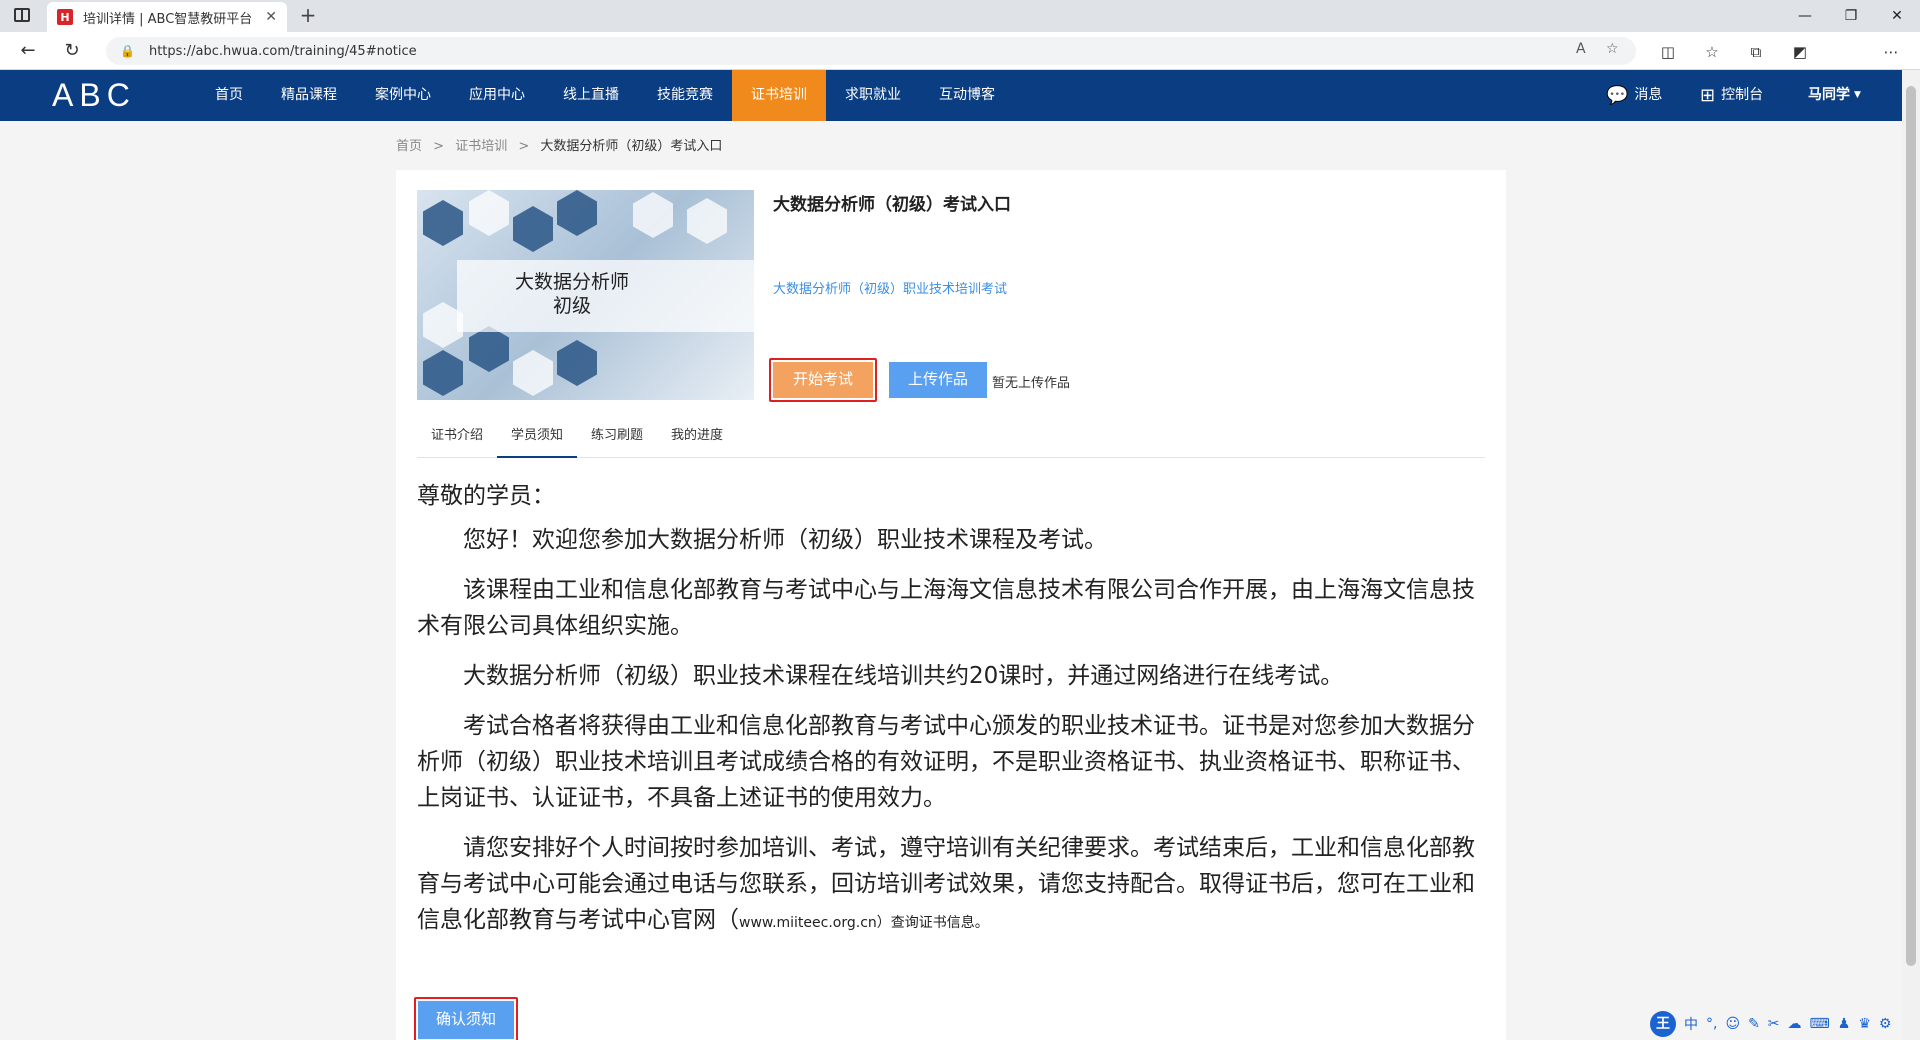 Image resolution: width=1920 pixels, height=1040 pixels. What do you see at coordinates (309, 95) in the screenshot?
I see `nav-item-courses: 精品课程` at bounding box center [309, 95].